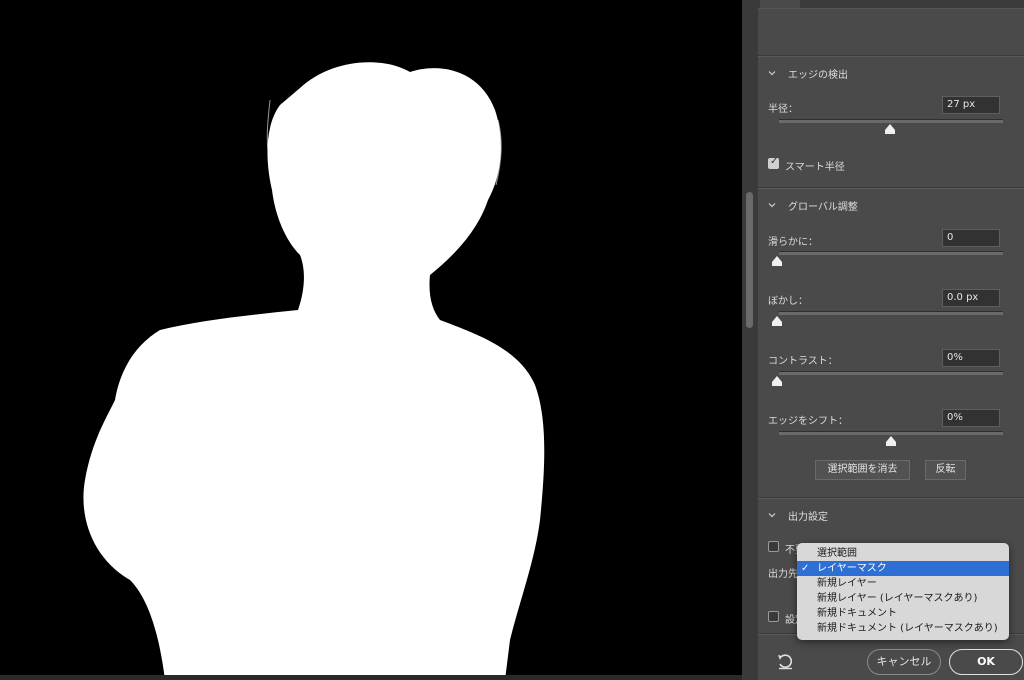 Image resolution: width=1024 pixels, height=680 pixels. I want to click on section-title: 出力設定, so click(808, 517).